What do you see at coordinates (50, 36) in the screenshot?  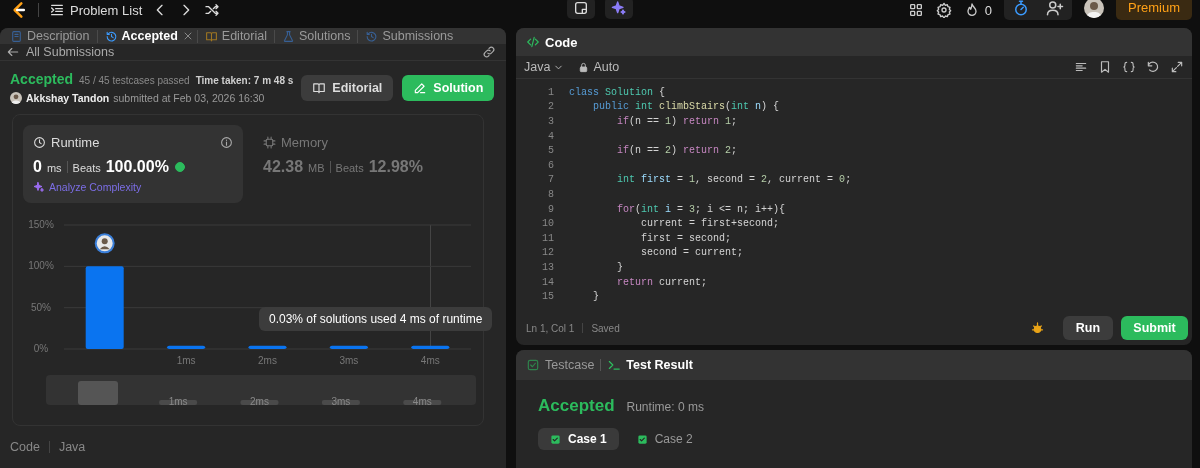 I see `tab: Description` at bounding box center [50, 36].